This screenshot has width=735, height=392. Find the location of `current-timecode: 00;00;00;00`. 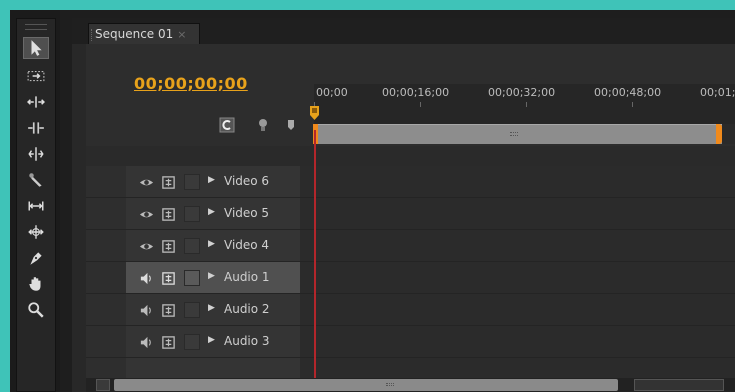

current-timecode: 00;00;00;00 is located at coordinates (191, 83).